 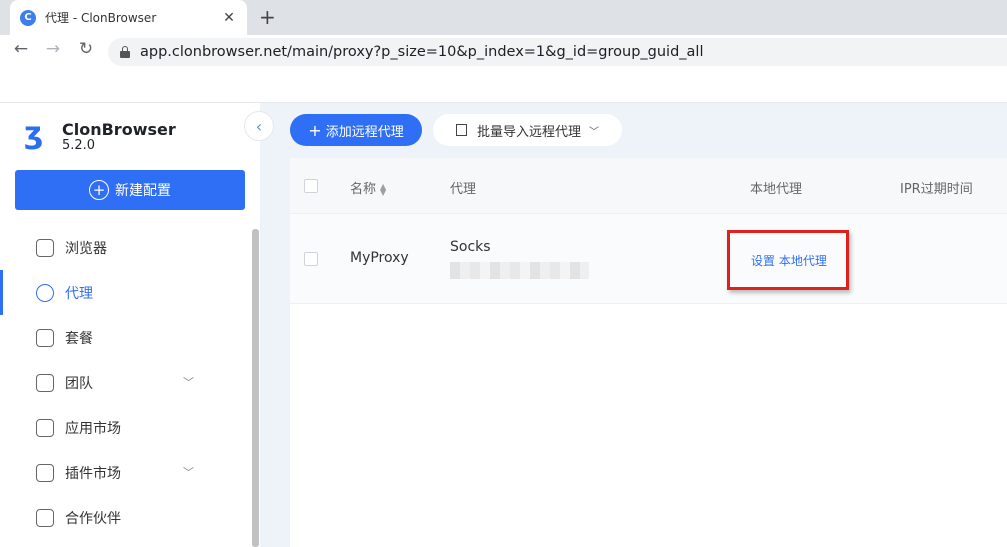 What do you see at coordinates (519, 270) in the screenshot?
I see `masked-proxy-address` at bounding box center [519, 270].